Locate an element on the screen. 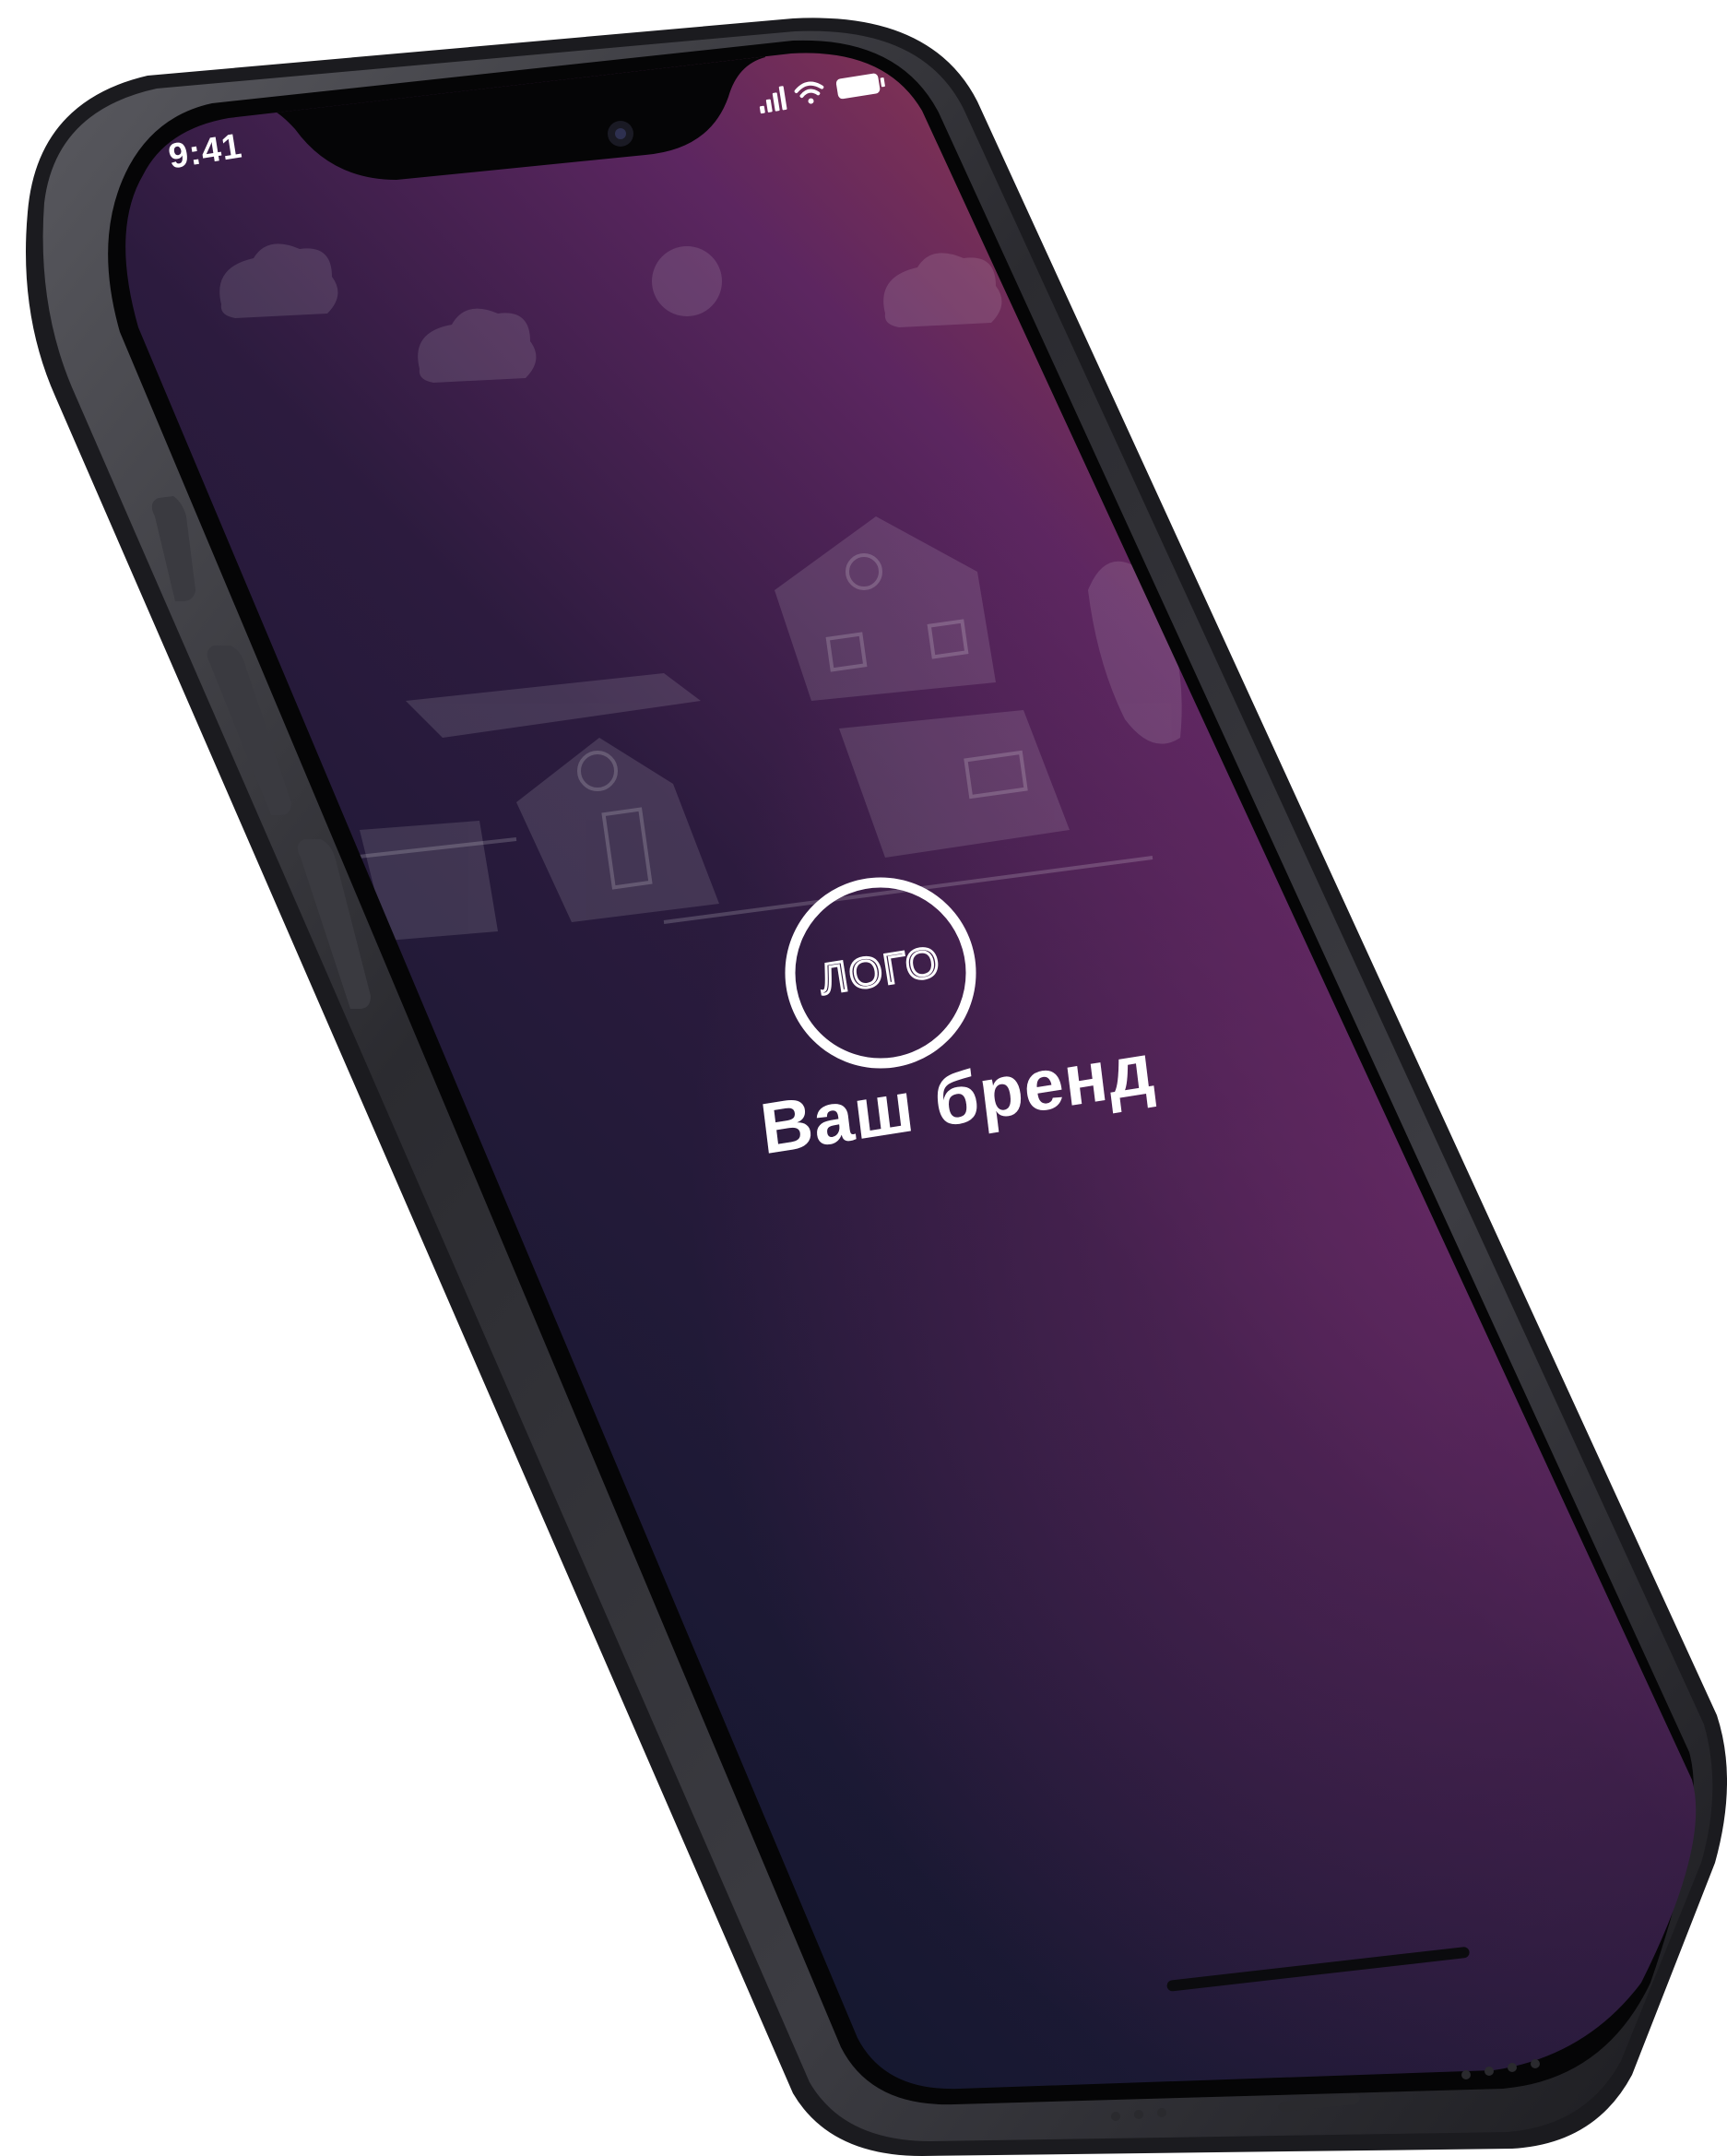 This screenshot has width=1727, height=2156. sun-icon is located at coordinates (687, 281).